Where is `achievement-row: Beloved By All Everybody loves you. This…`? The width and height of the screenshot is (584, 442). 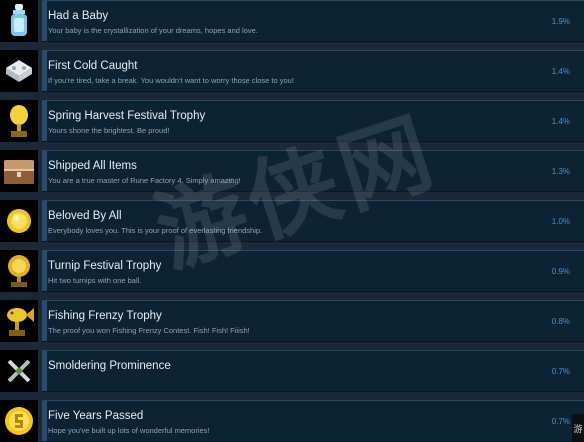
achievement-row: Beloved By All Everybody loves you. This… is located at coordinates (292, 221).